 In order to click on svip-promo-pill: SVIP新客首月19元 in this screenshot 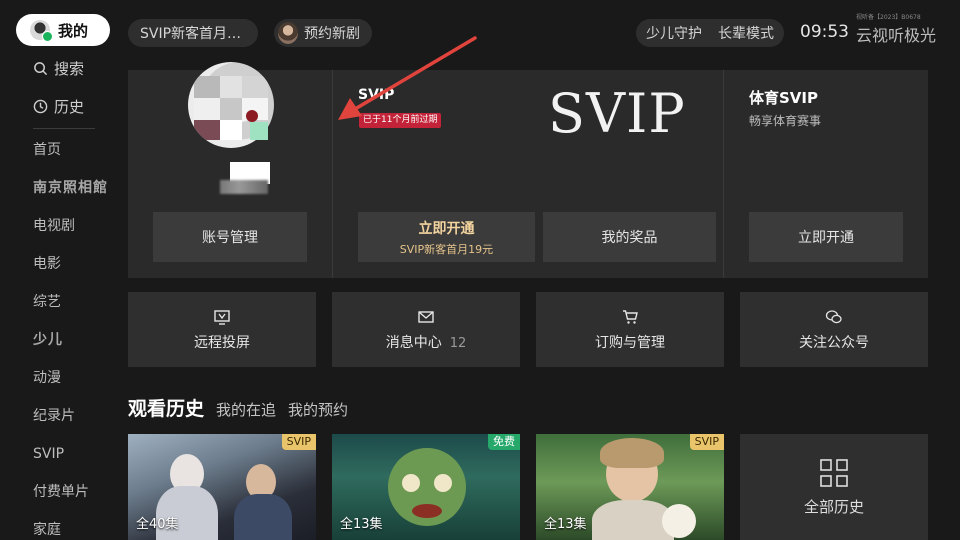, I will do `click(193, 33)`.